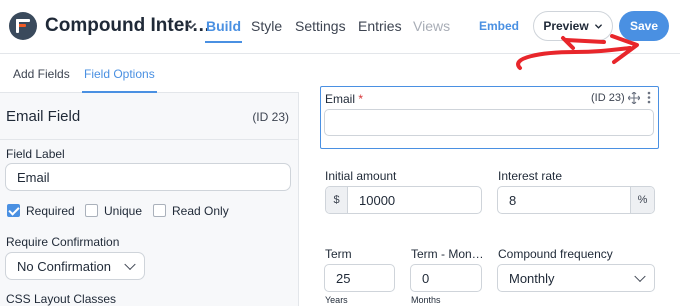  I want to click on initial-amount-value: 10000, so click(377, 200).